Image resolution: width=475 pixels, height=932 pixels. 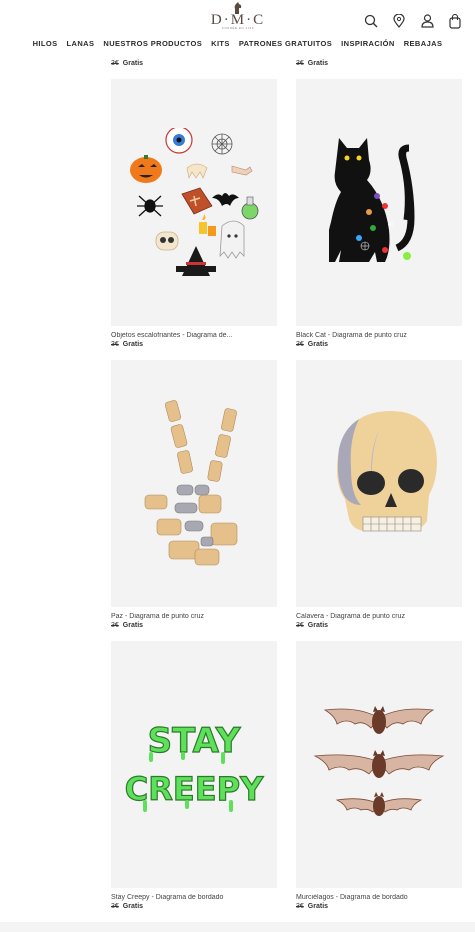 What do you see at coordinates (194, 741) in the screenshot?
I see `artwork-text-stay: STAY` at bounding box center [194, 741].